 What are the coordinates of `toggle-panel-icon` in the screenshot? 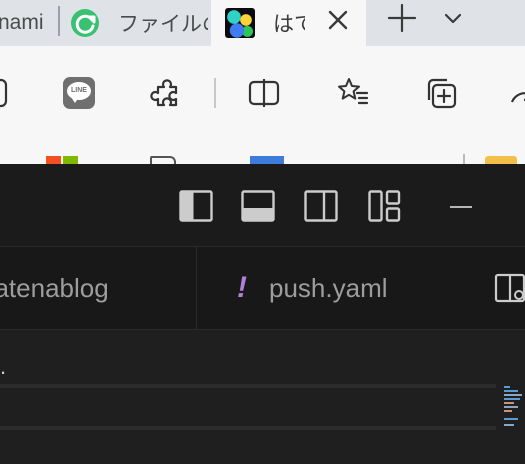 It's located at (258, 206).